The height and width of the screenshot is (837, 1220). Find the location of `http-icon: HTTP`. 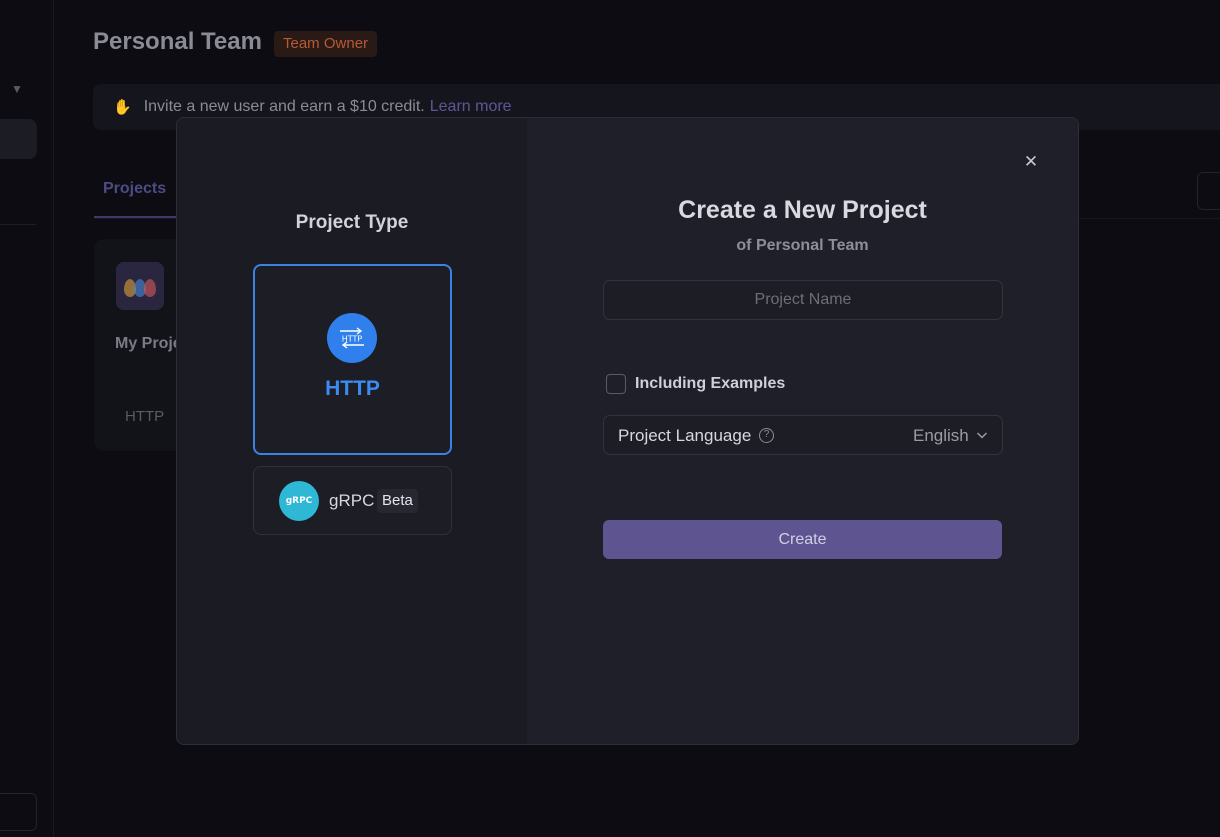

http-icon: HTTP is located at coordinates (352, 338).